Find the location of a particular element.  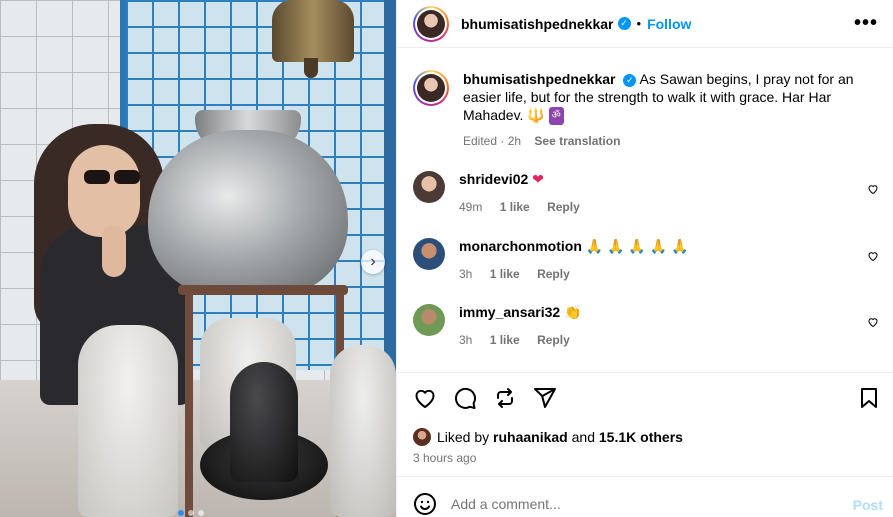

sunglasses is located at coordinates (116, 178).